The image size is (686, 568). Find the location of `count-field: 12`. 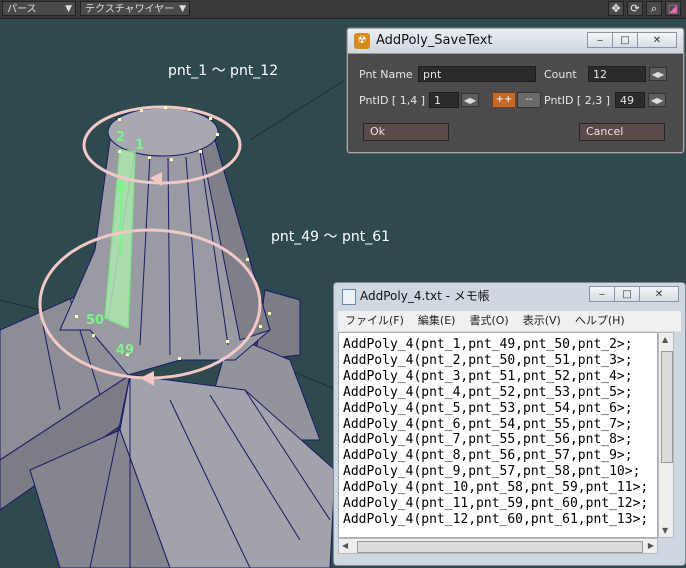

count-field: 12 is located at coordinates (617, 74).